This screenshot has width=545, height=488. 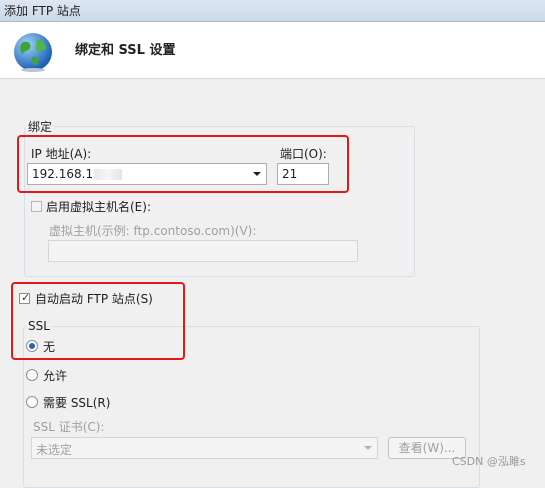 What do you see at coordinates (69, 427) in the screenshot?
I see `ssl-certificate-label: SSL 证书(C):` at bounding box center [69, 427].